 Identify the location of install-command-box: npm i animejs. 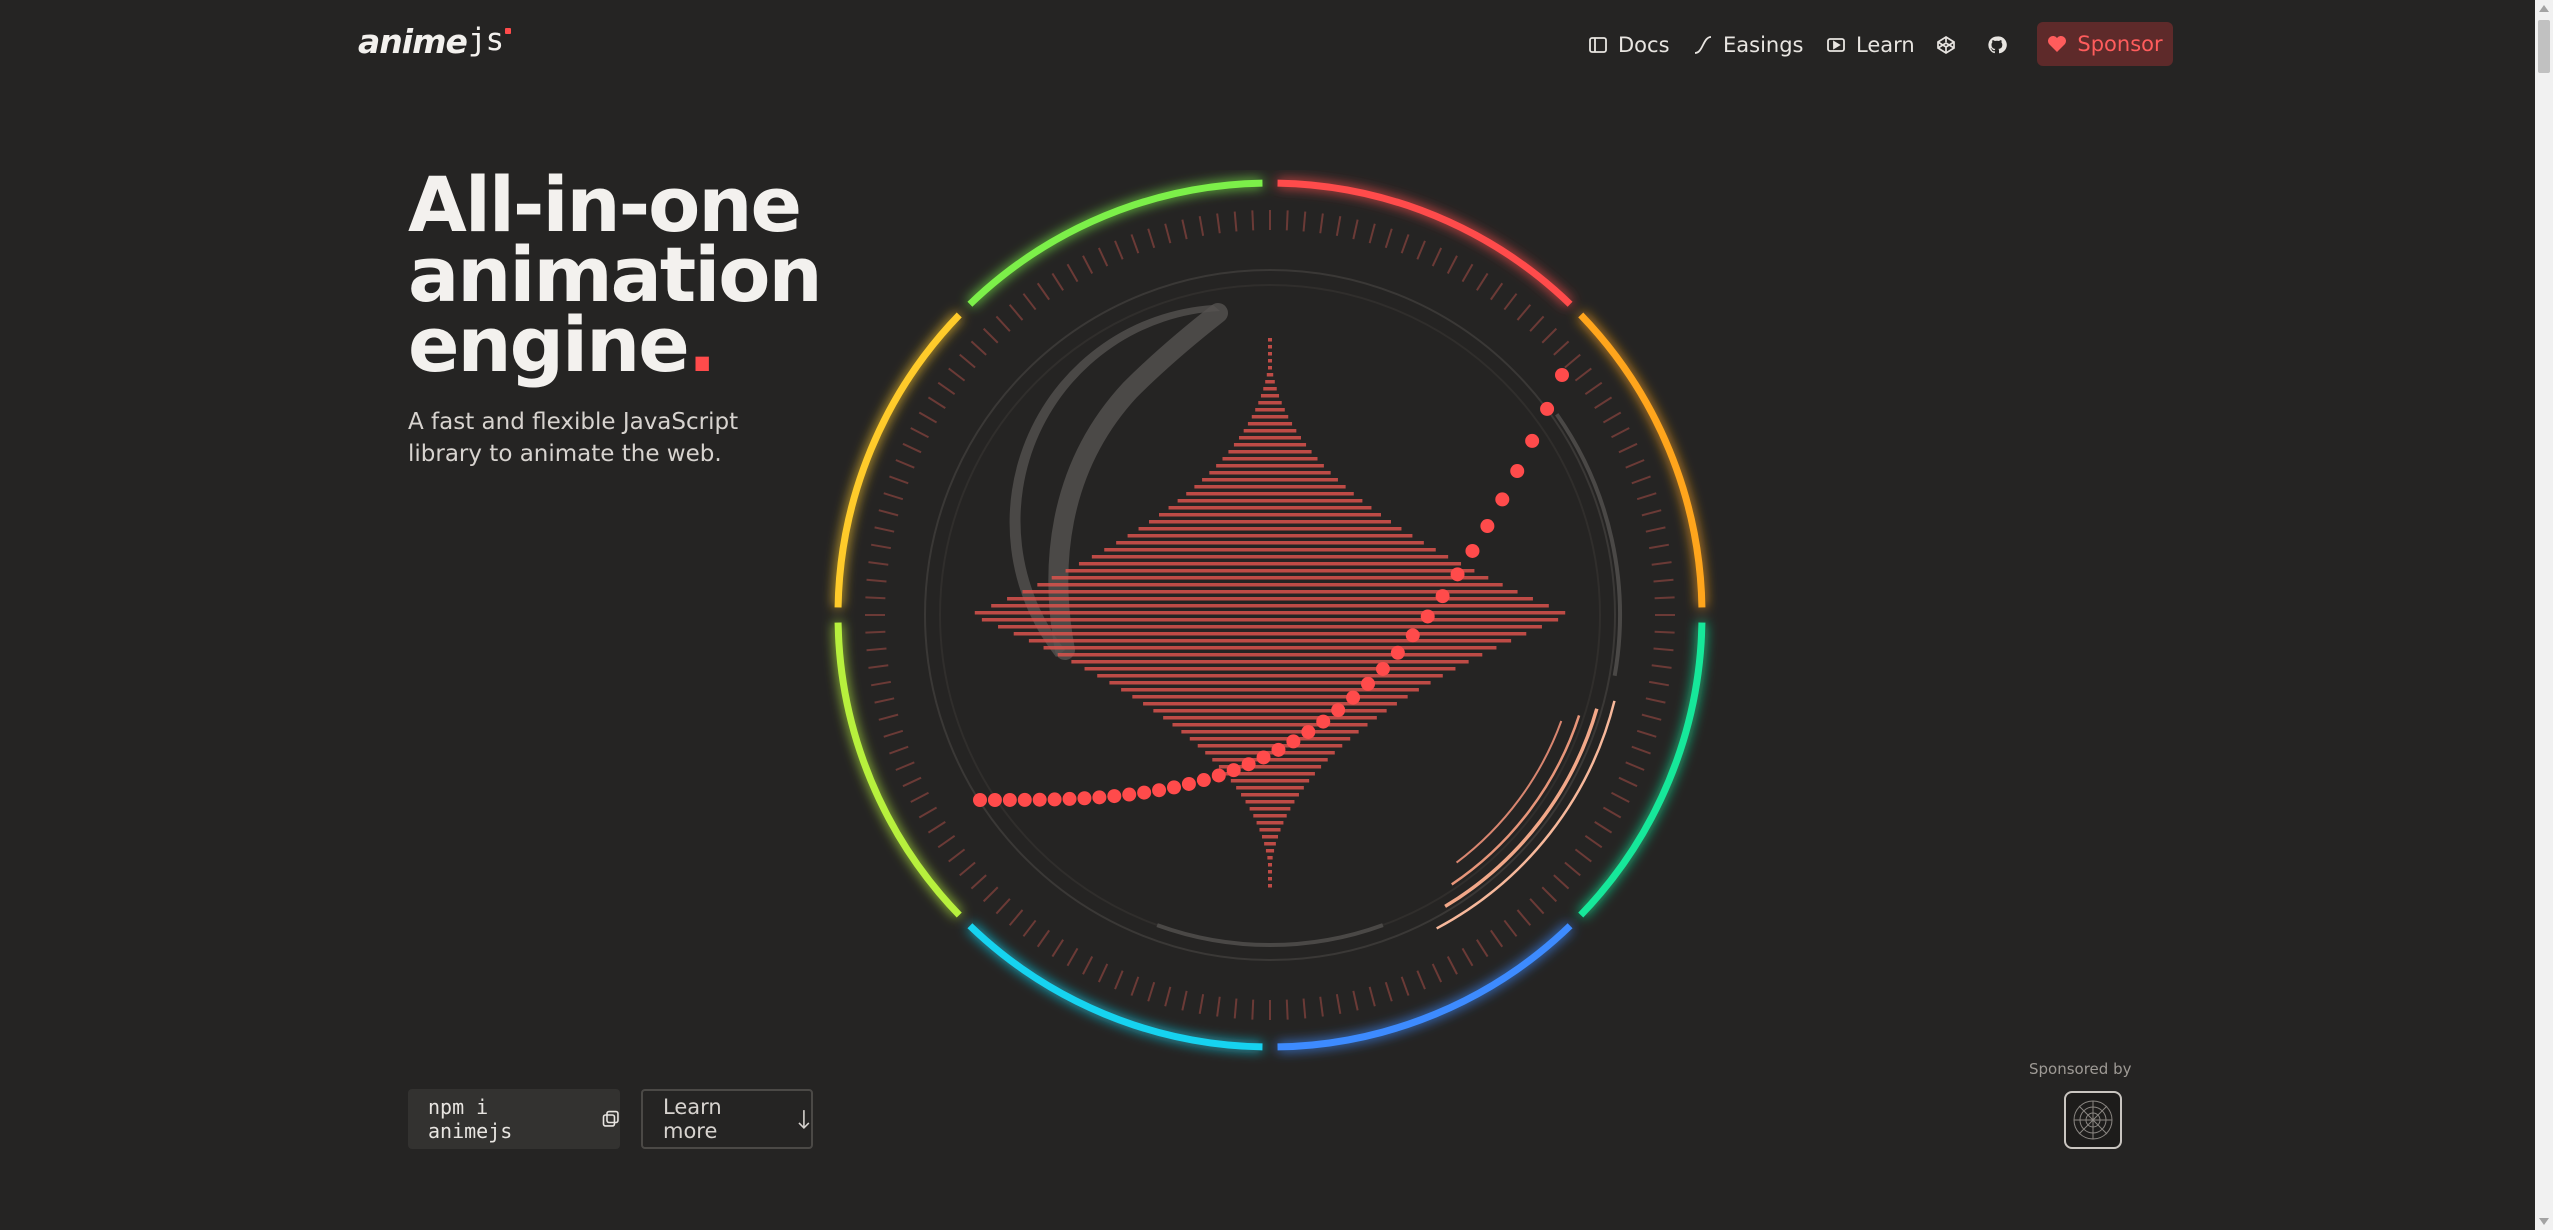
(514, 1119).